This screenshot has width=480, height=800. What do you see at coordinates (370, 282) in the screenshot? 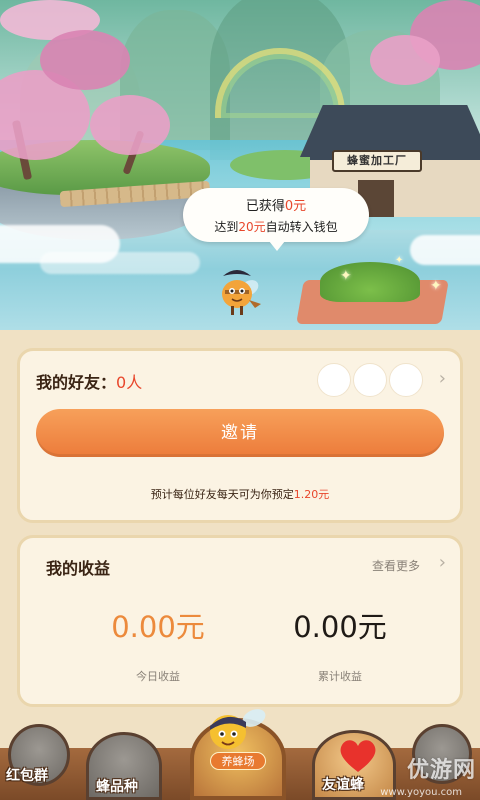
I see `grass-mound` at bounding box center [370, 282].